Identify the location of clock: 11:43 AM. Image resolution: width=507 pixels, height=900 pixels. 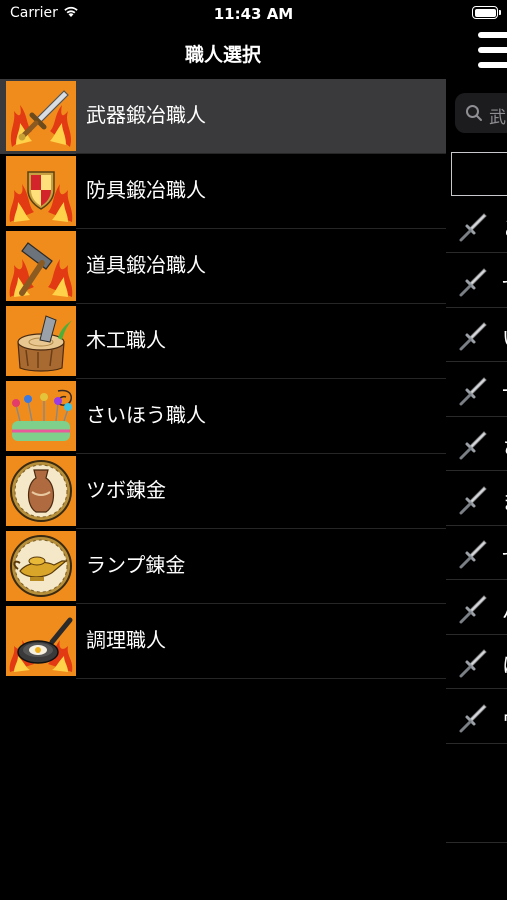
(253, 14).